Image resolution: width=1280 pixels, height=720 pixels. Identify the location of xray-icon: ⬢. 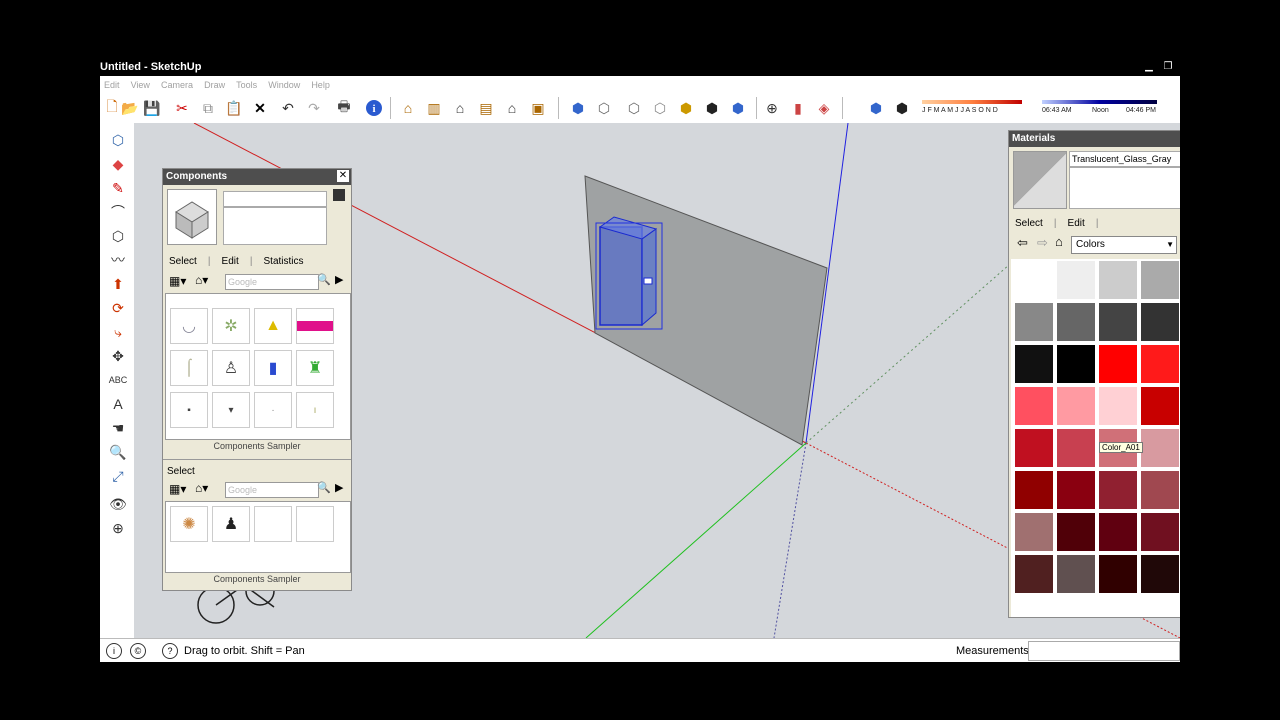
(578, 108).